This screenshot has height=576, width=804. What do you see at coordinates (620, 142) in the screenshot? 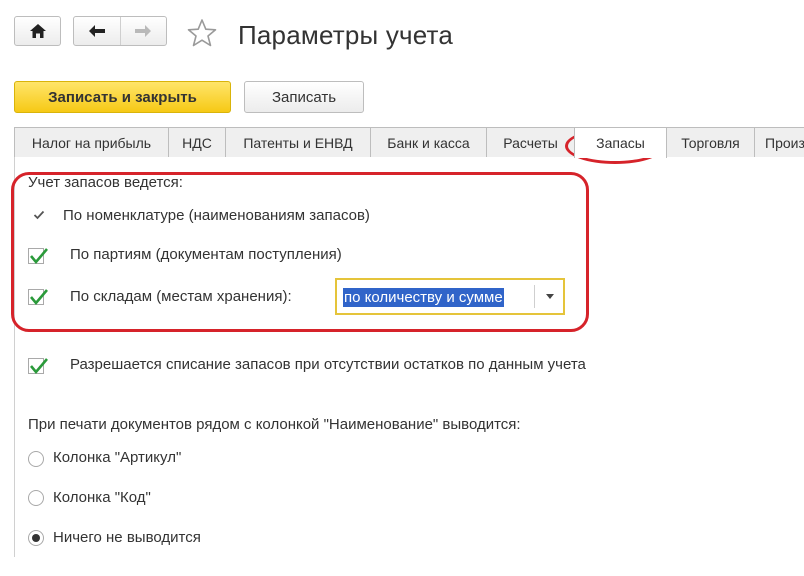
I see `tab-inventory: Запасы` at bounding box center [620, 142].